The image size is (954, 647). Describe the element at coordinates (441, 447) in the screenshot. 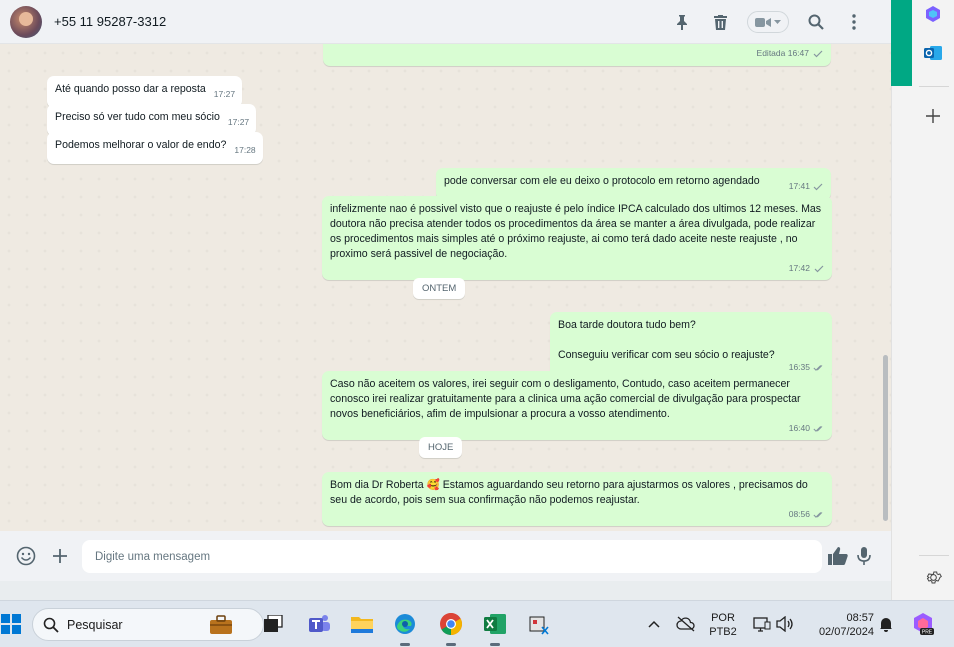

I see `date-separator: HOJE` at that location.